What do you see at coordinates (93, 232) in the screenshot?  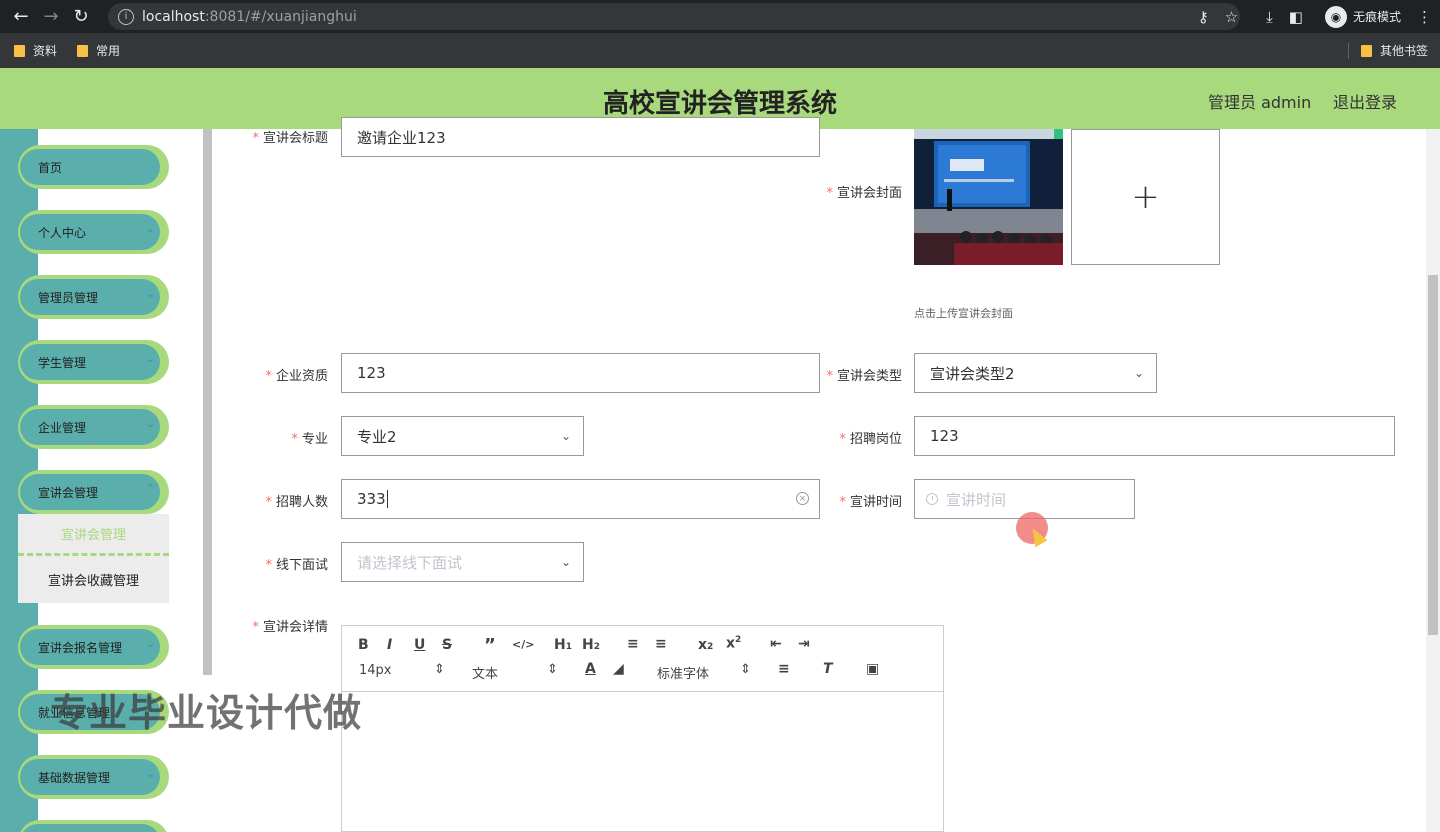 I see `sidebar-item-profile: 个人中心 ⌄` at bounding box center [93, 232].